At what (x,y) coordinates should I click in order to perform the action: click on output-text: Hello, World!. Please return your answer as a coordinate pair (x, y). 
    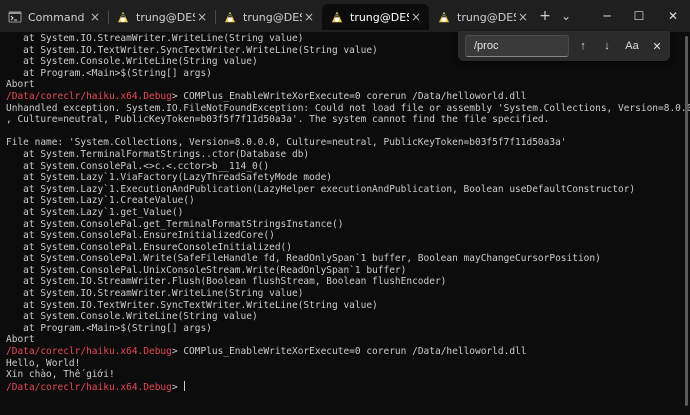
    Looking at the image, I should click on (43, 363).